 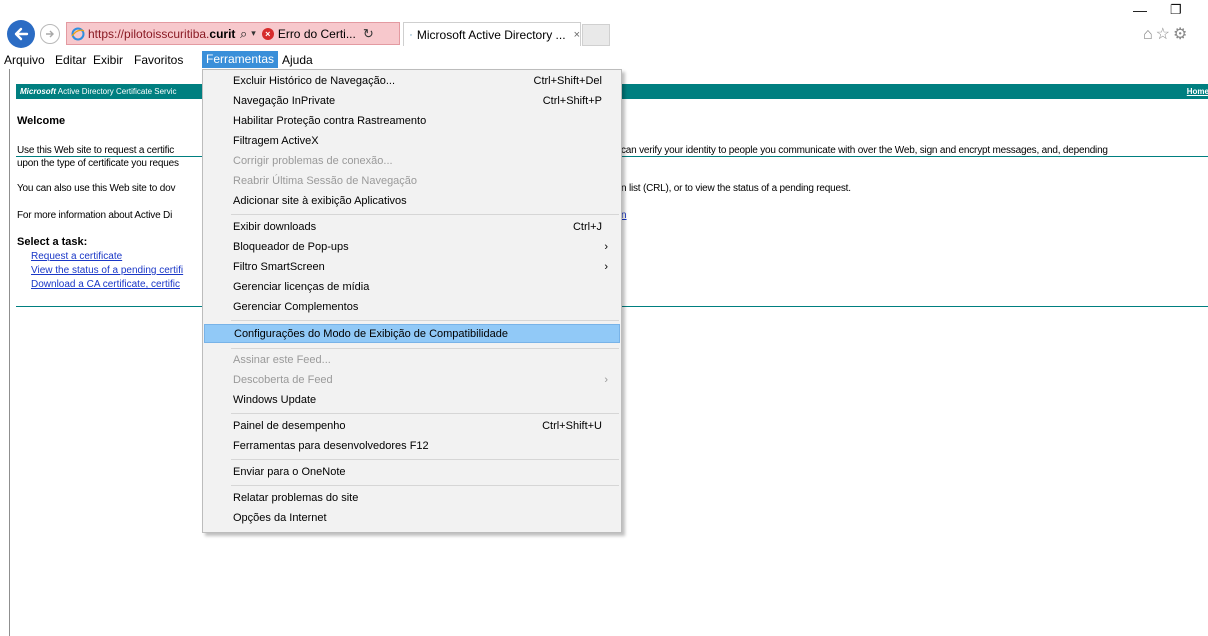 I want to click on menu-exibir: Exibir, so click(x=108, y=60).